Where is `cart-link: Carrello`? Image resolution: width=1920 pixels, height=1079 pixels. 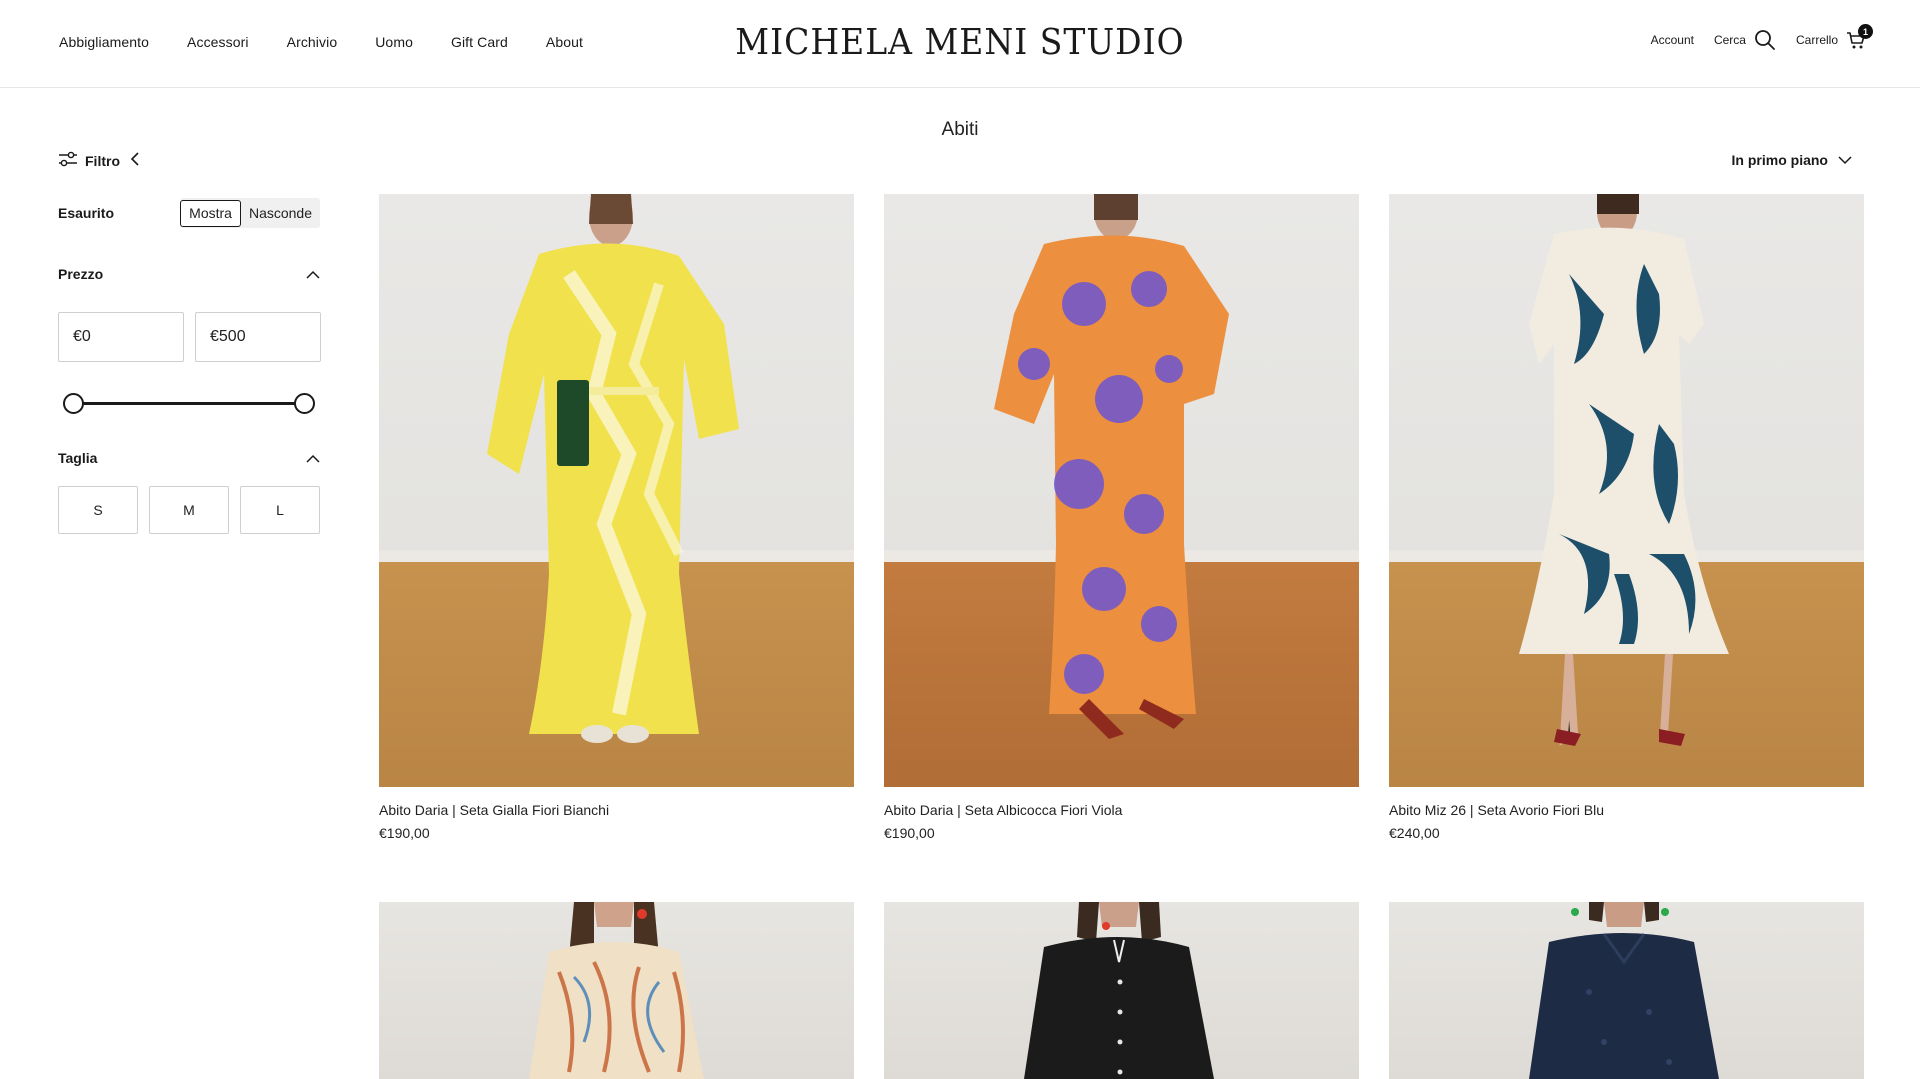
cart-link: Carrello is located at coordinates (1817, 40).